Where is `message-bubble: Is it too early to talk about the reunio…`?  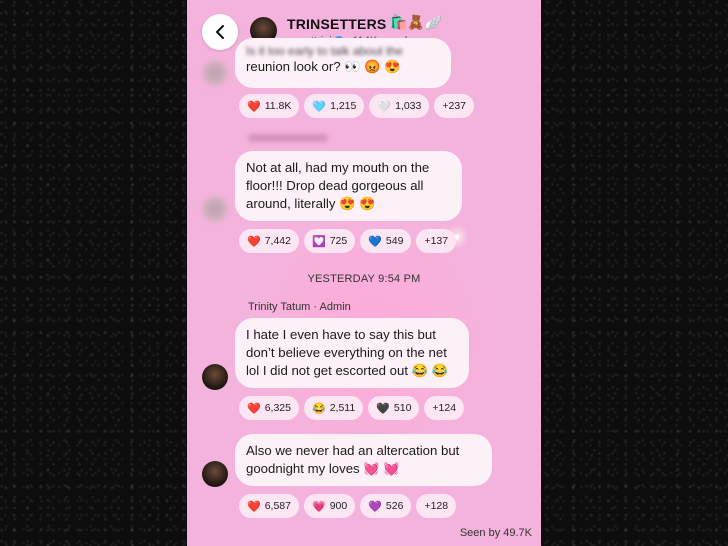 message-bubble: Is it too early to talk about the reunio… is located at coordinates (343, 63).